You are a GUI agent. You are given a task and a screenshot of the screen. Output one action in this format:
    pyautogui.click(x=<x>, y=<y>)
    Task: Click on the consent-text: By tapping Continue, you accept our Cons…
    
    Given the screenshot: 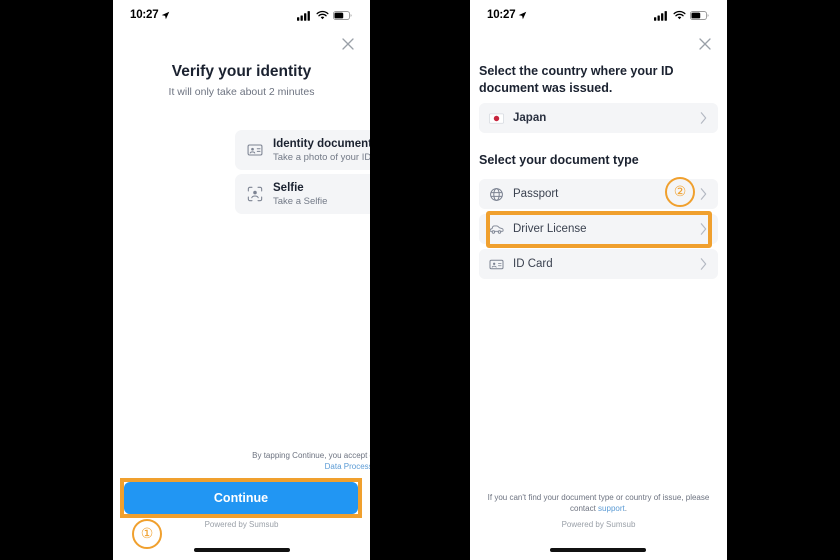 What is the action you would take?
    pyautogui.click(x=306, y=461)
    